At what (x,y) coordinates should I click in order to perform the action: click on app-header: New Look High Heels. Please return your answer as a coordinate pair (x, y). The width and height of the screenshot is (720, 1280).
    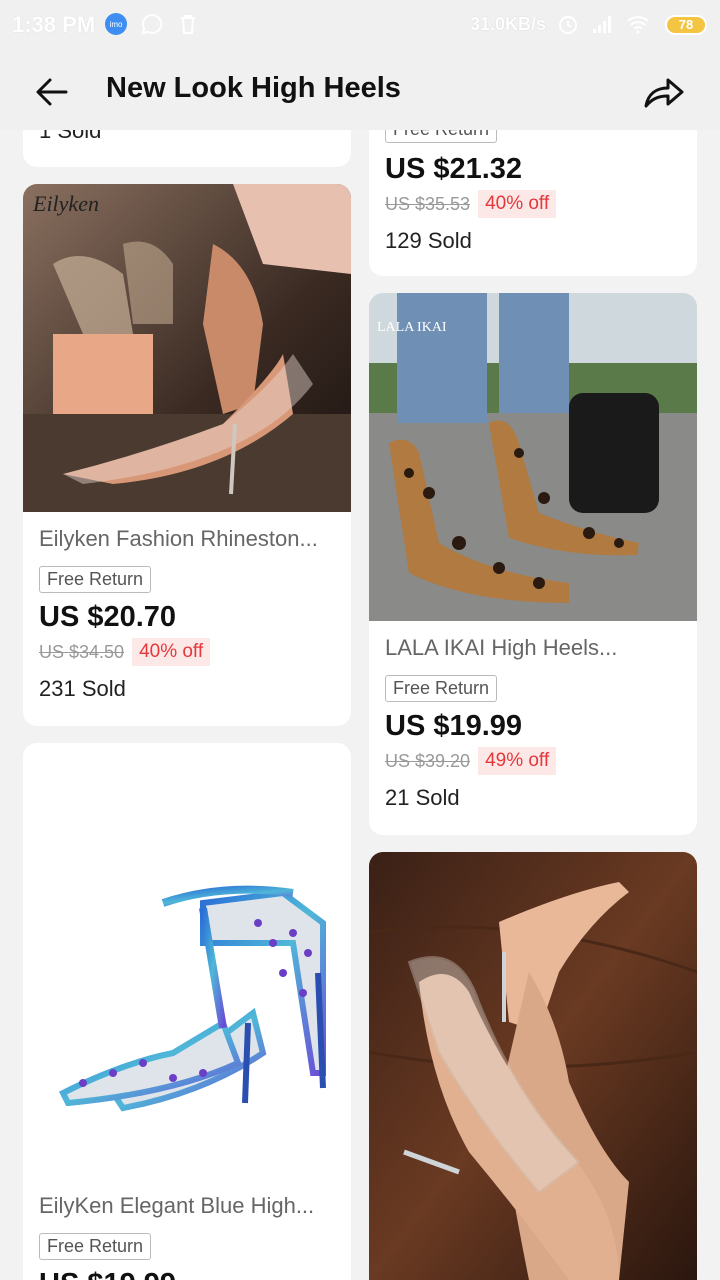
    Looking at the image, I should click on (360, 91).